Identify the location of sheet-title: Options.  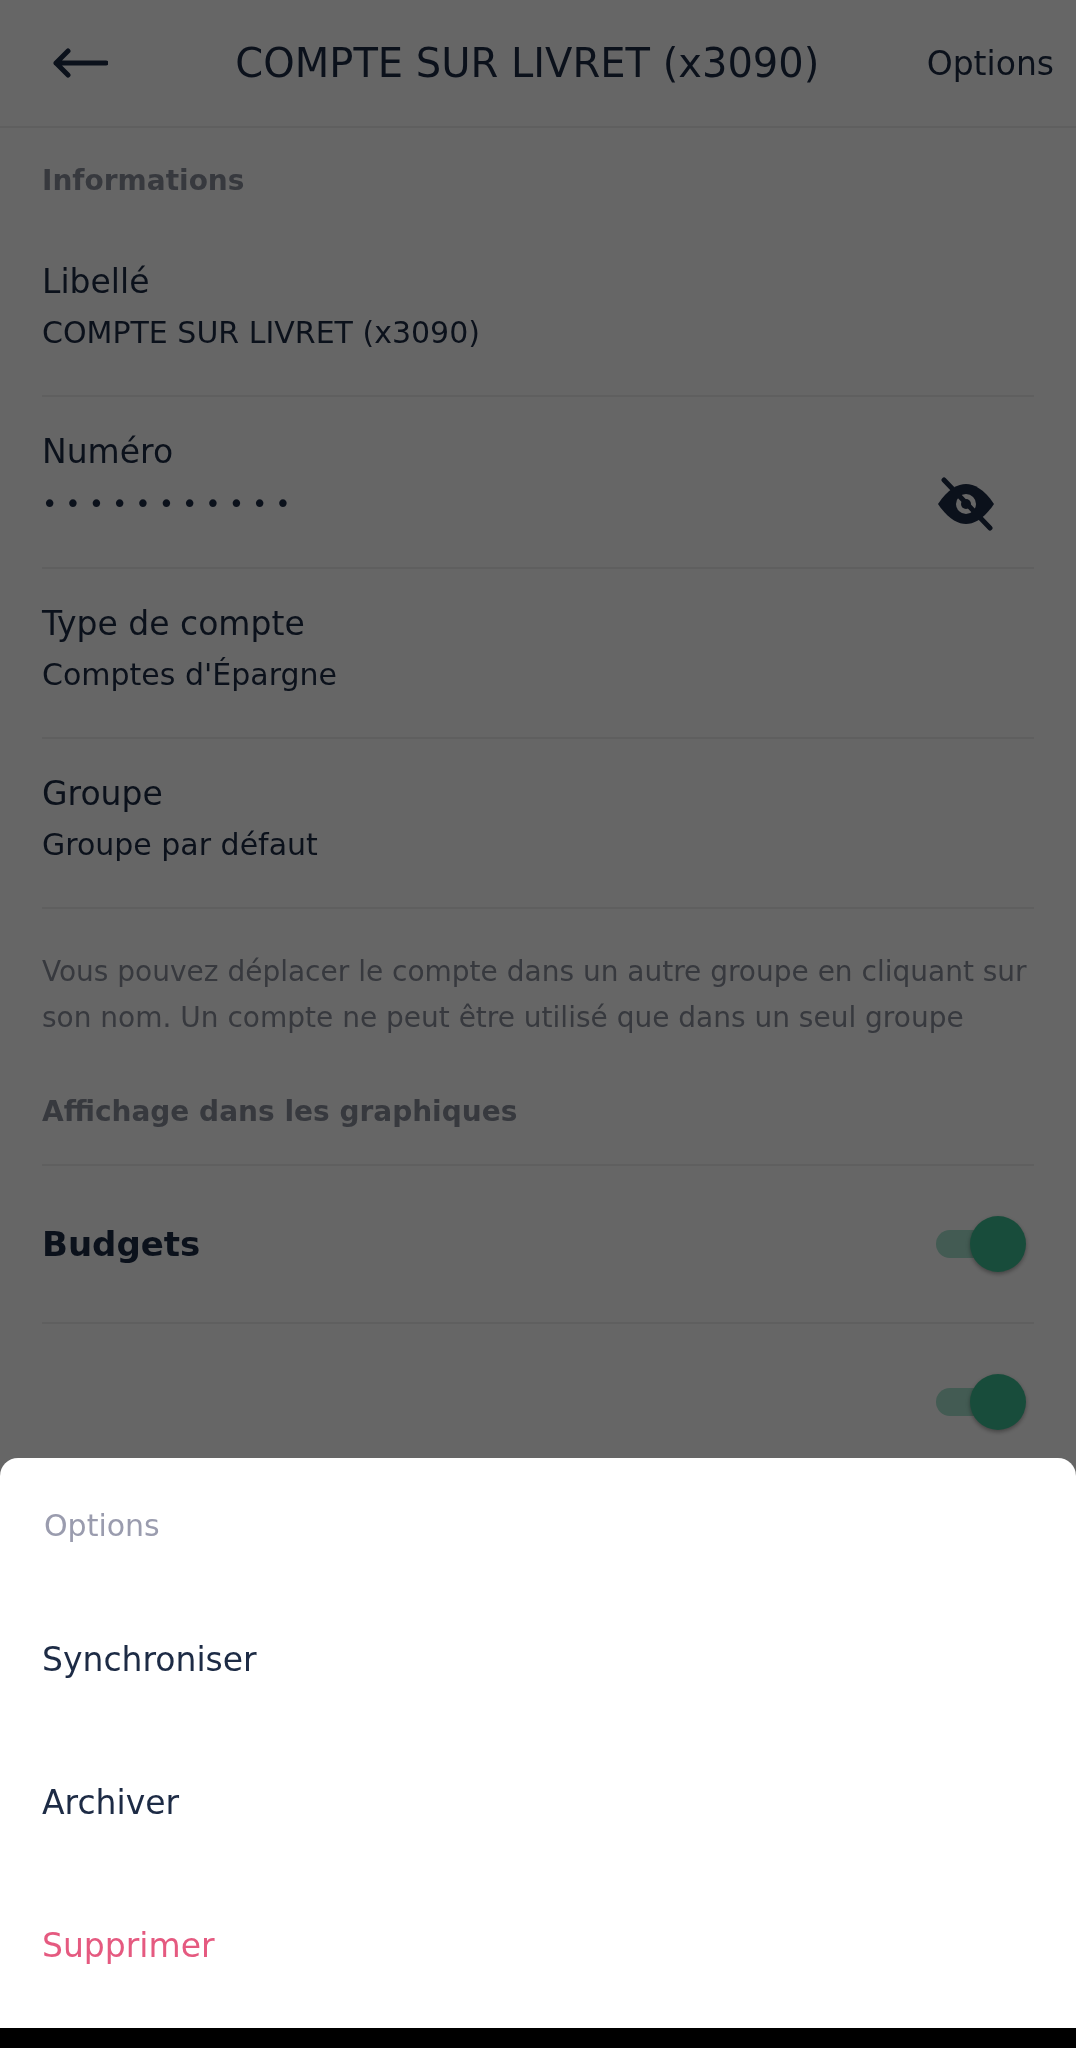
(102, 1526).